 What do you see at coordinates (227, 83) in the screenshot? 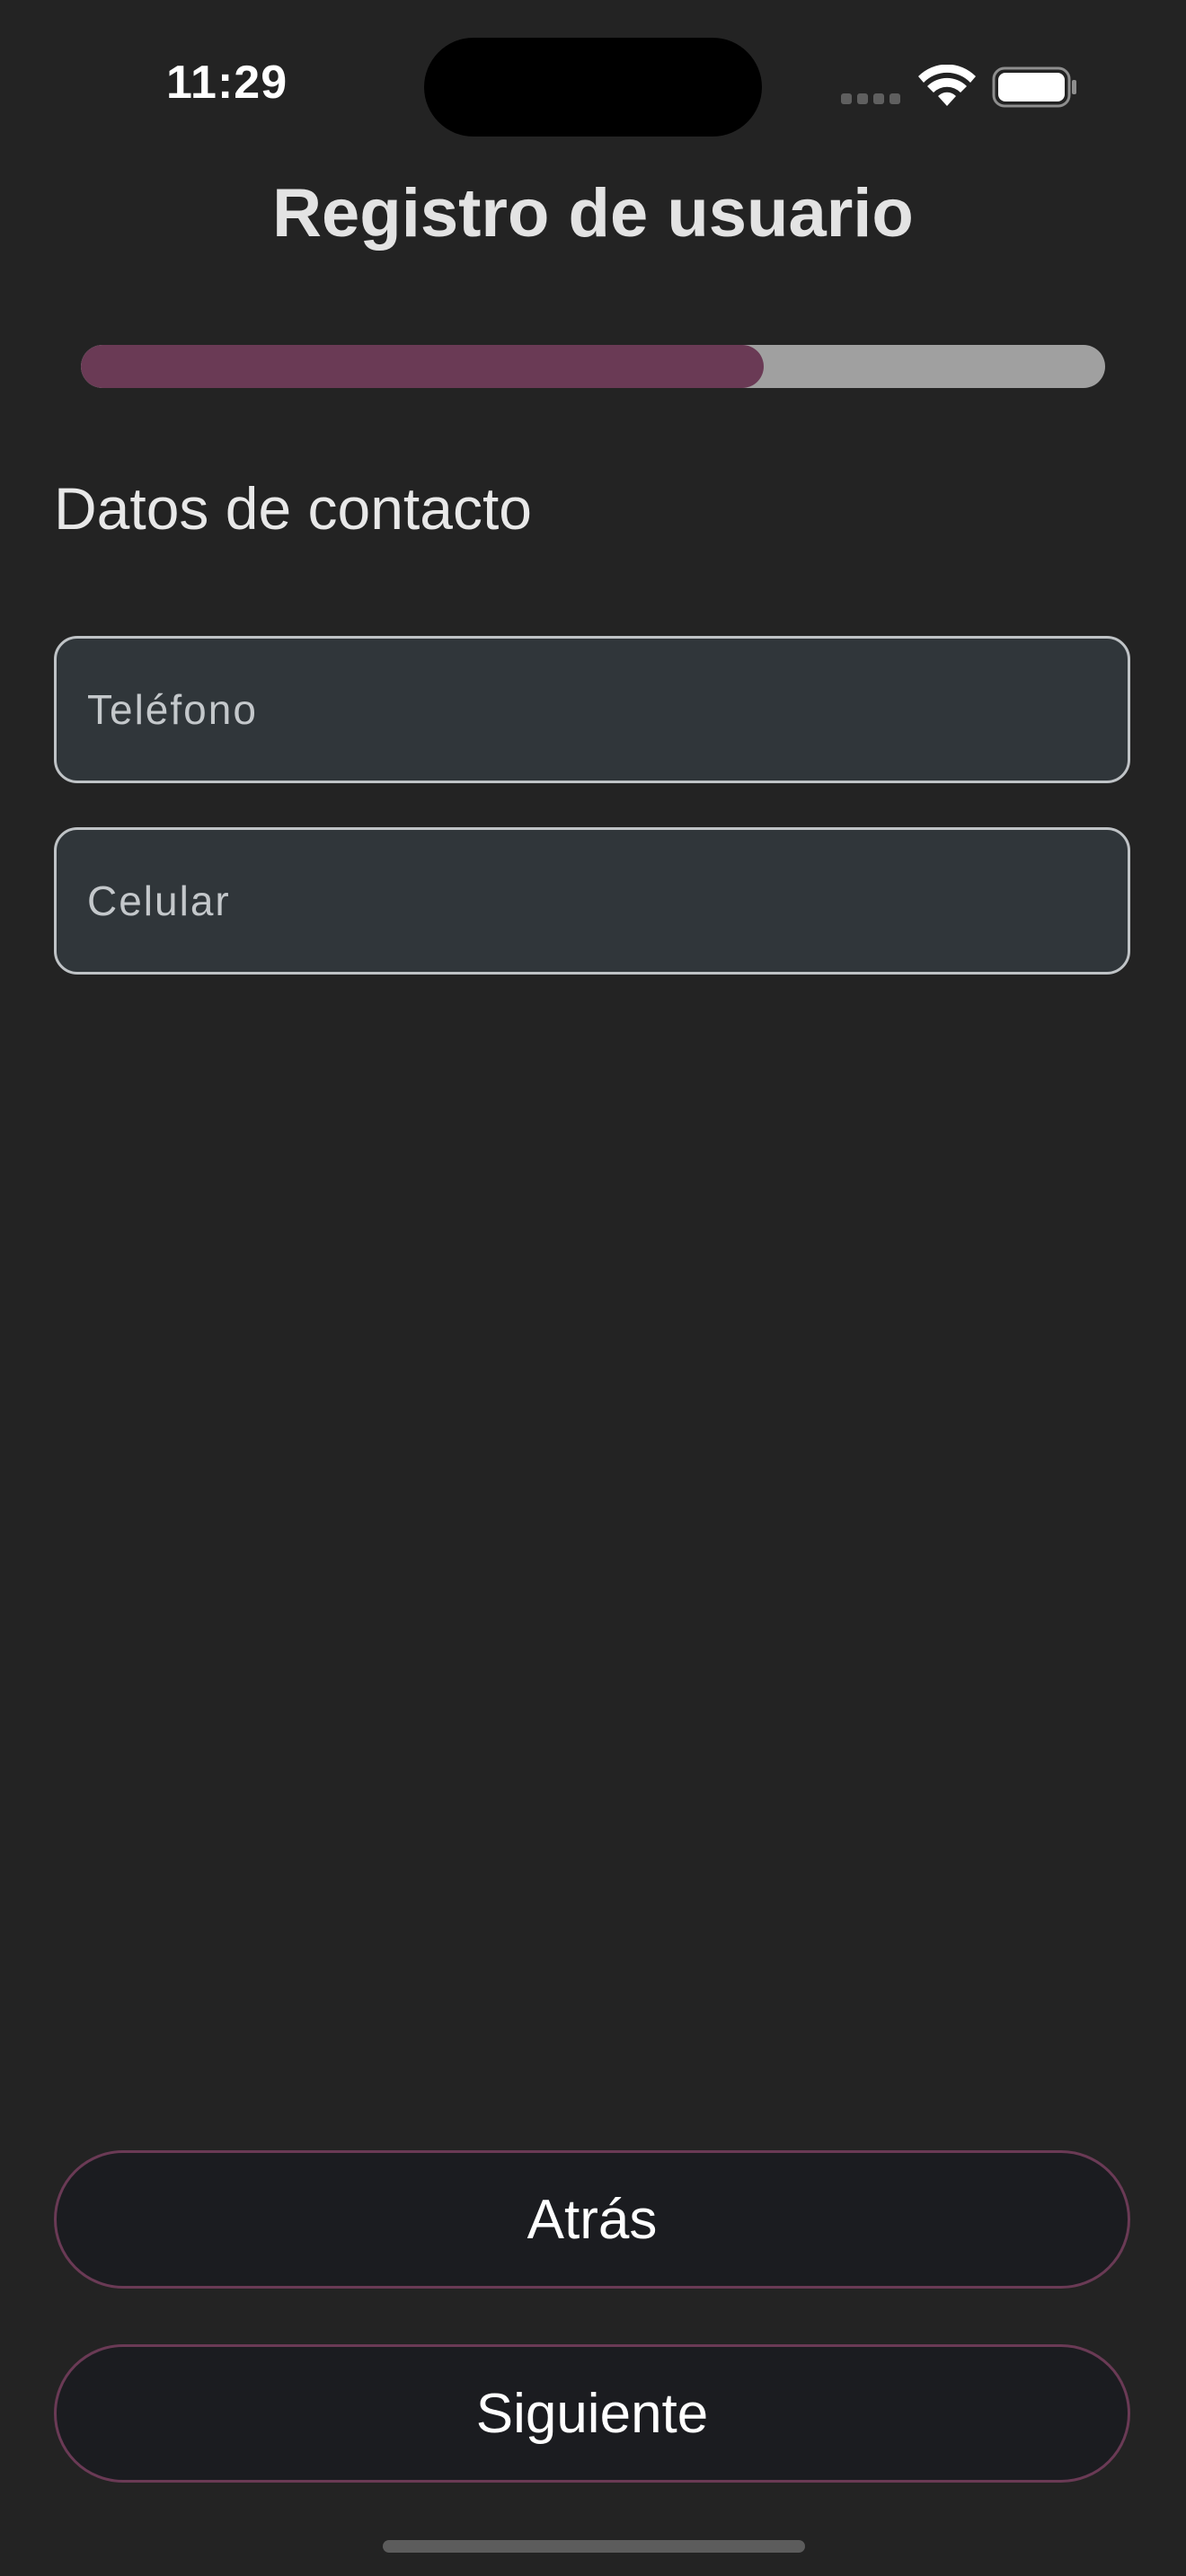
I see `status-time: 11:29` at bounding box center [227, 83].